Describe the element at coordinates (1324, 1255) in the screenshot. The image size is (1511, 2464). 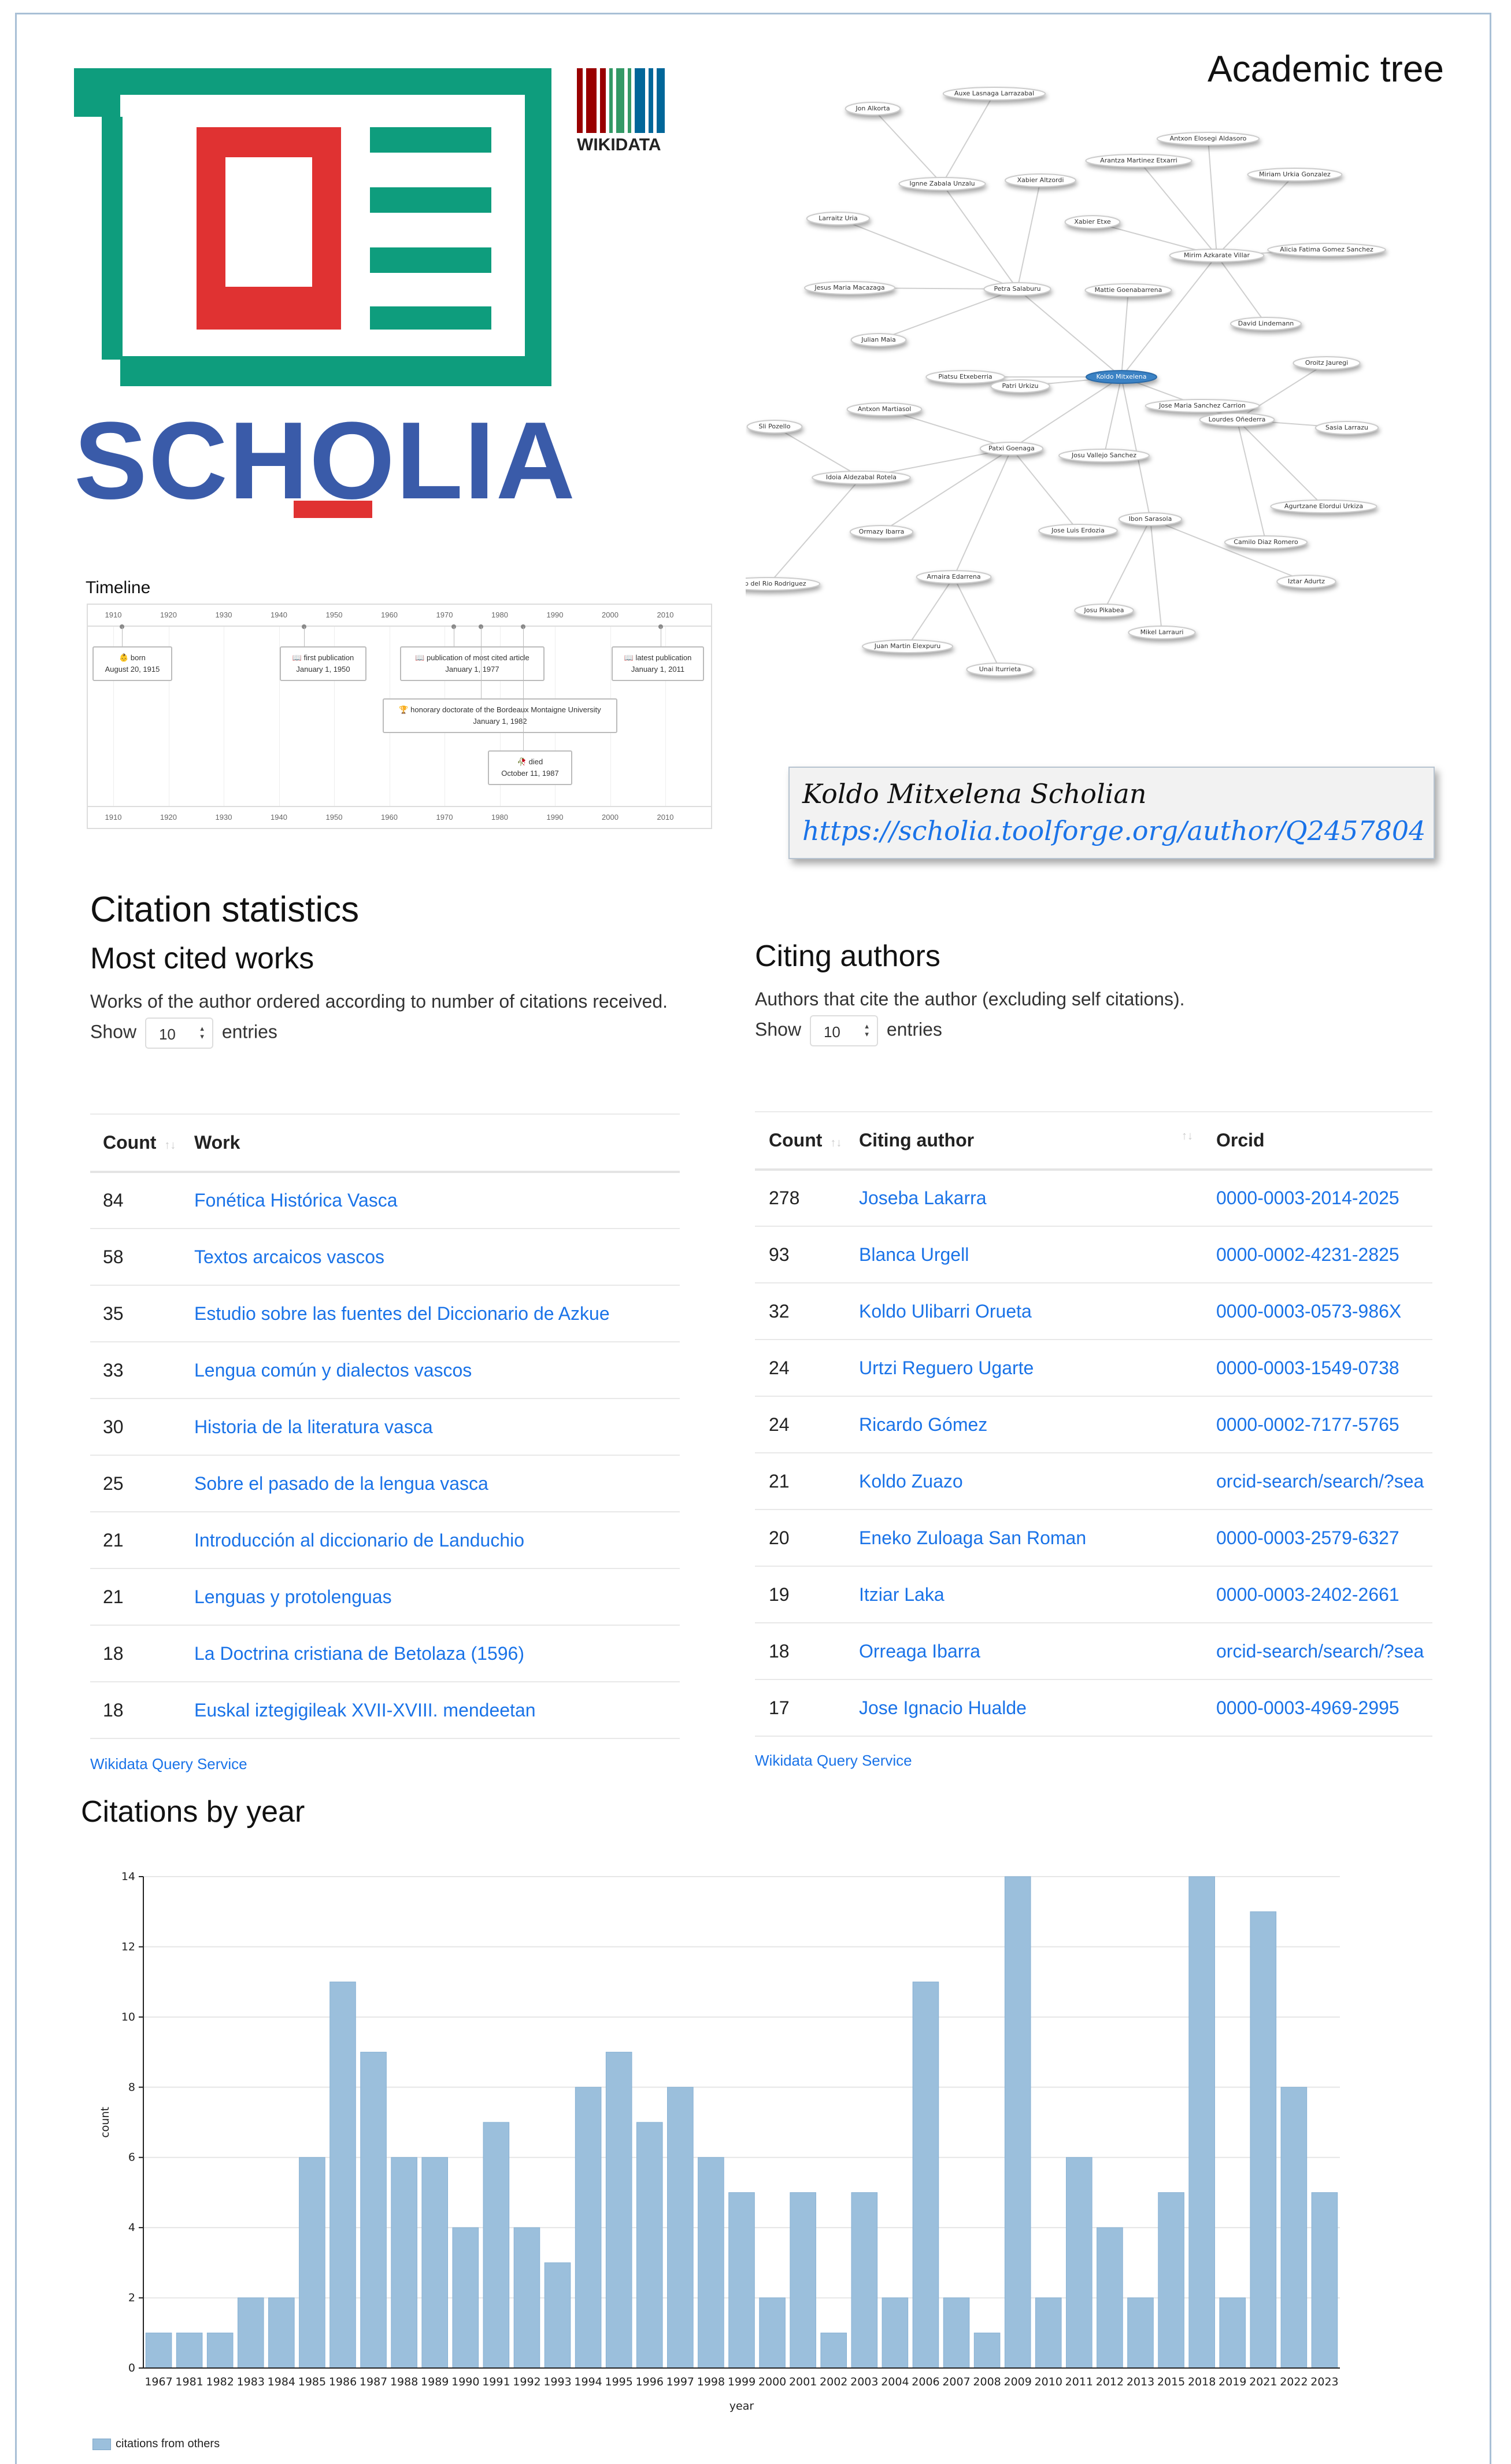
I see `orcid-link: 0000-0002-4231-2825` at that location.